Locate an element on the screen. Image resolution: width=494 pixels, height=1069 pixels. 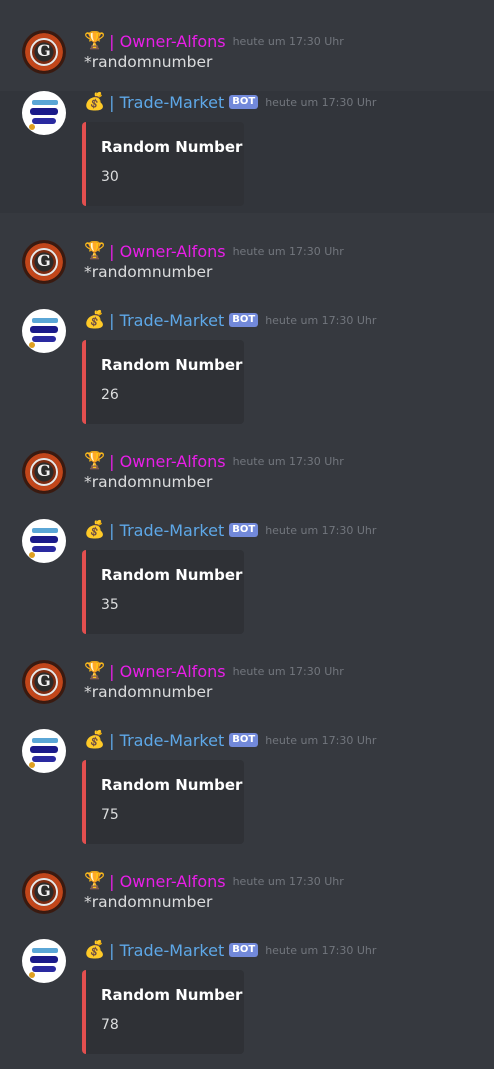
embed-value: 30 is located at coordinates (110, 177).